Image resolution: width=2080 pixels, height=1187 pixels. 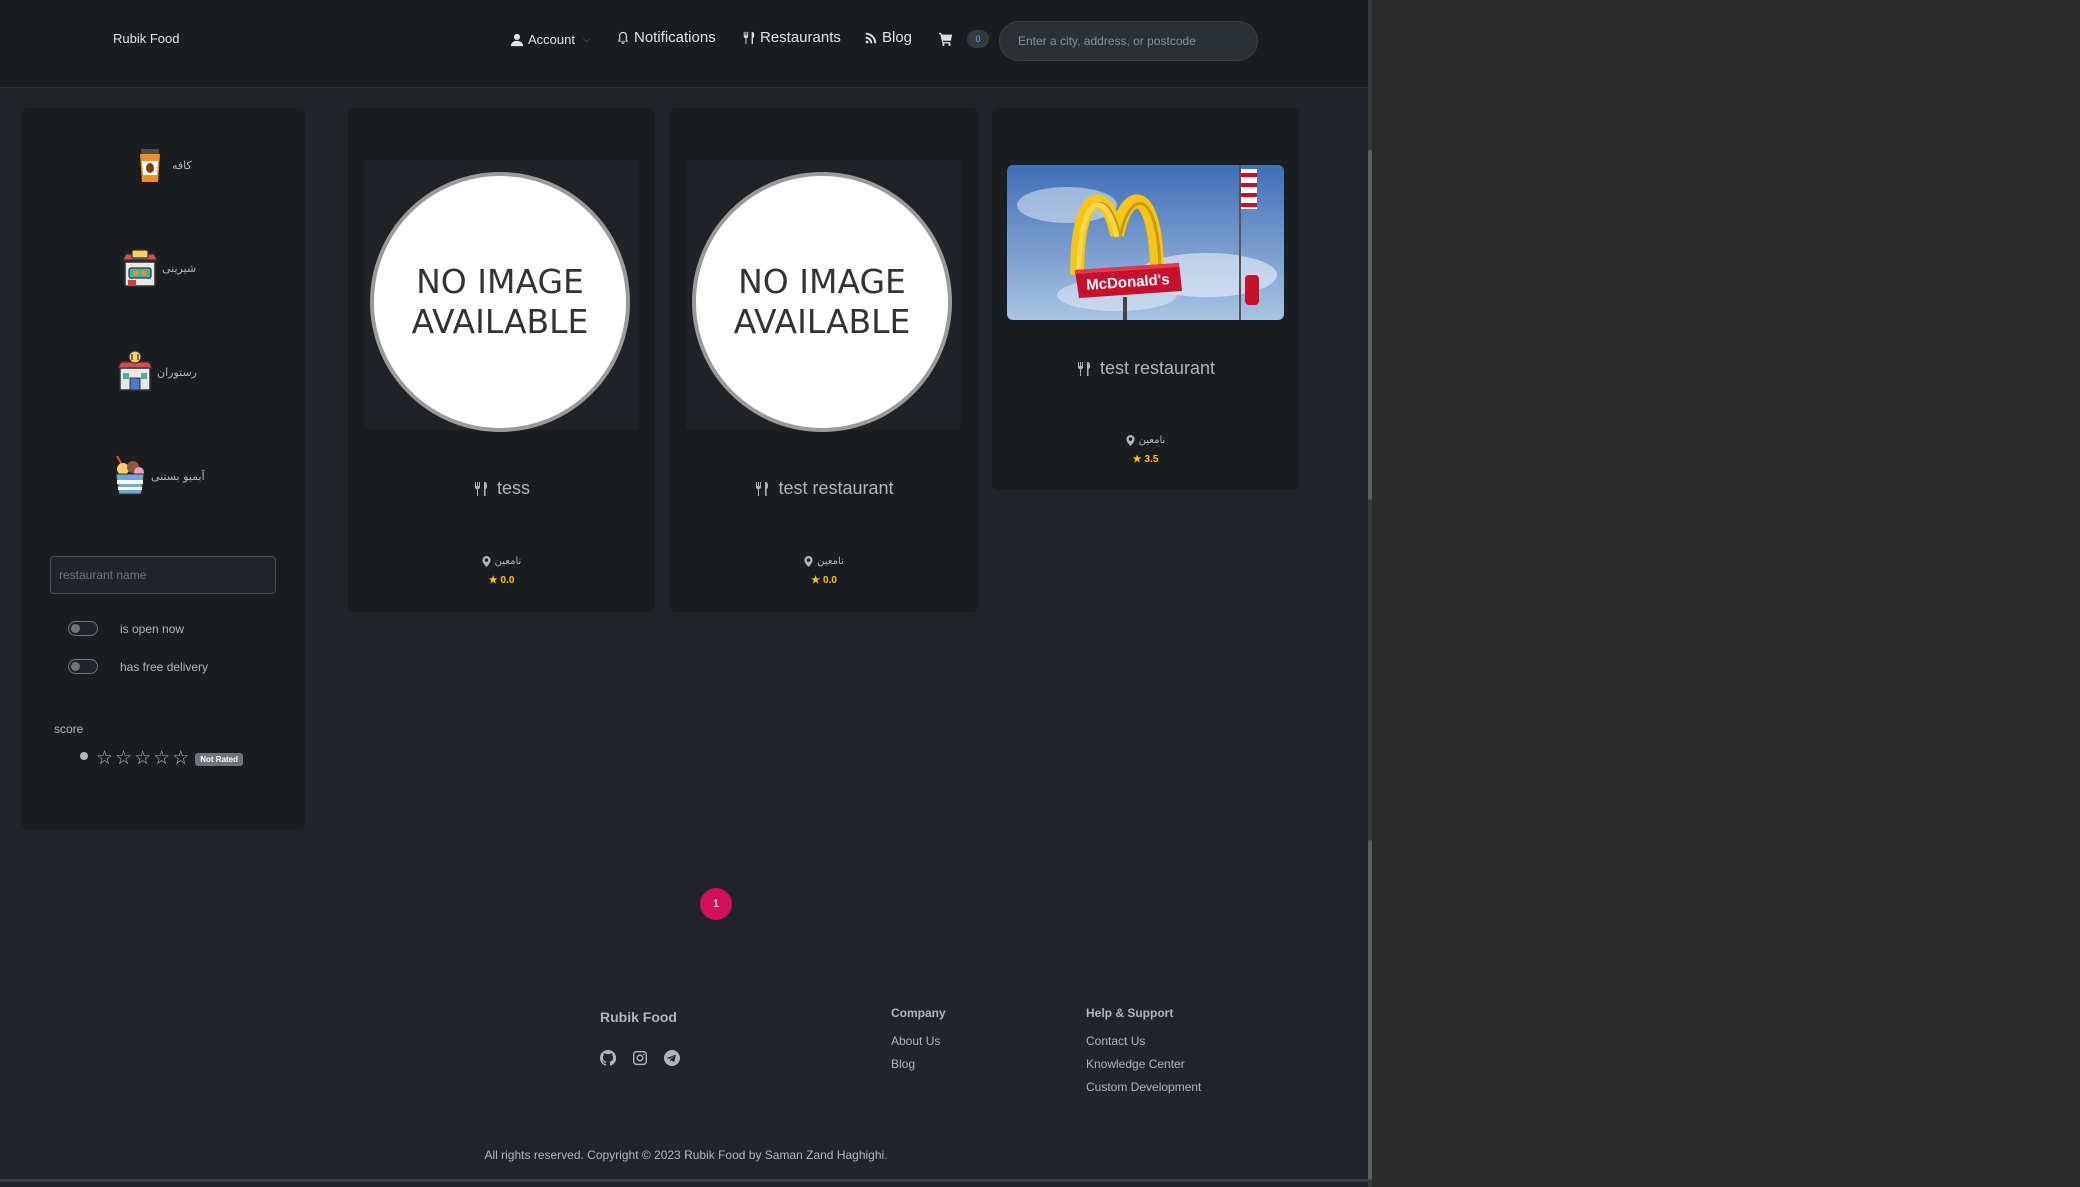 I want to click on notifications-link: Notifications, so click(x=666, y=37).